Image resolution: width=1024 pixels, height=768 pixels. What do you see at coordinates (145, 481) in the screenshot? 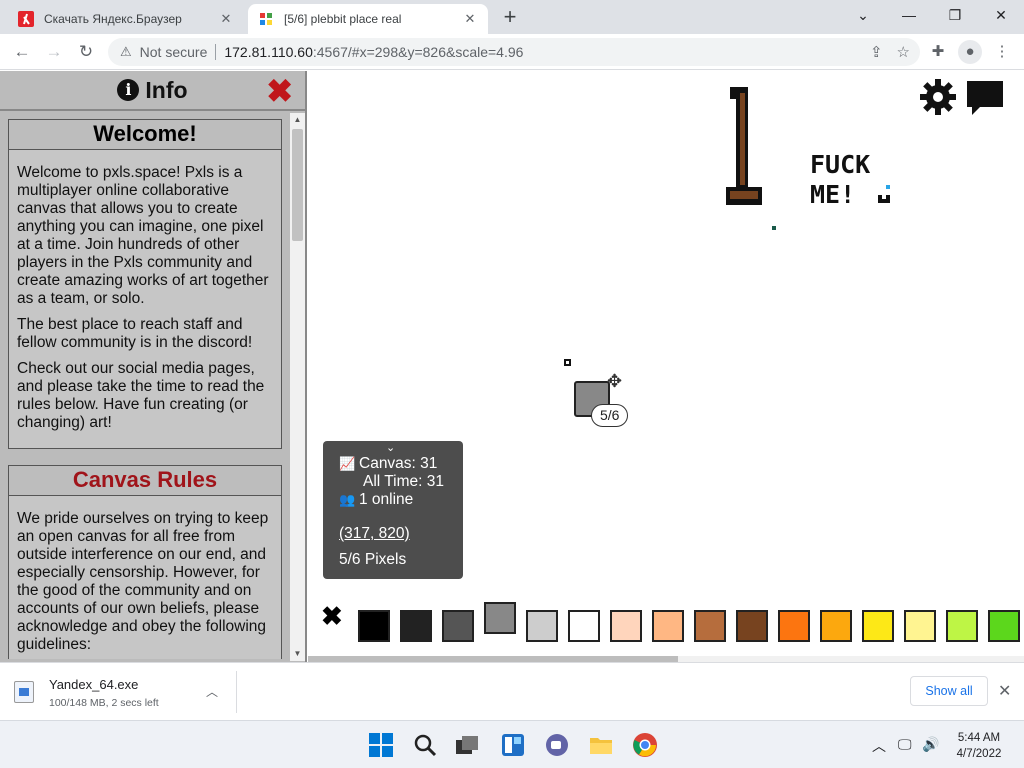
I see `rules-heading: Canvas Rules` at bounding box center [145, 481].